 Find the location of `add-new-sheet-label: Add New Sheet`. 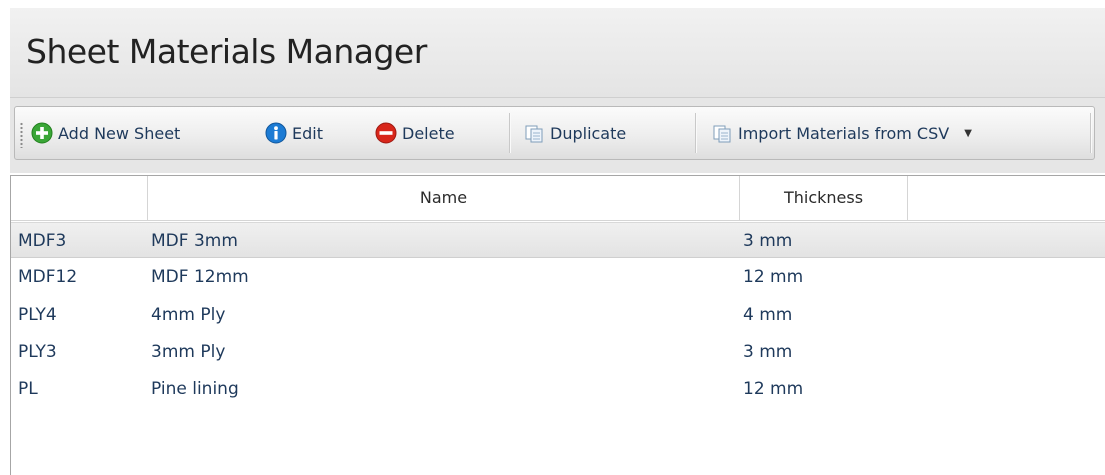

add-new-sheet-label: Add New Sheet is located at coordinates (119, 133).